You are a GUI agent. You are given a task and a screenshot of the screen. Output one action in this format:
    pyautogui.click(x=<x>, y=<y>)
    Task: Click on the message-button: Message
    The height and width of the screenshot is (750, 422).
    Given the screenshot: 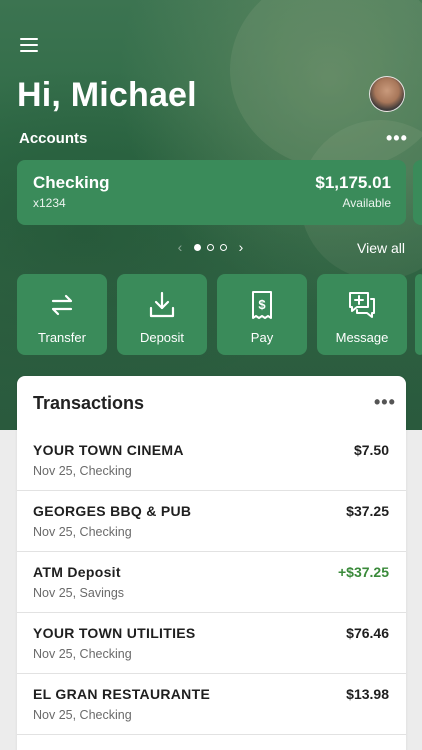 What is the action you would take?
    pyautogui.click(x=362, y=314)
    